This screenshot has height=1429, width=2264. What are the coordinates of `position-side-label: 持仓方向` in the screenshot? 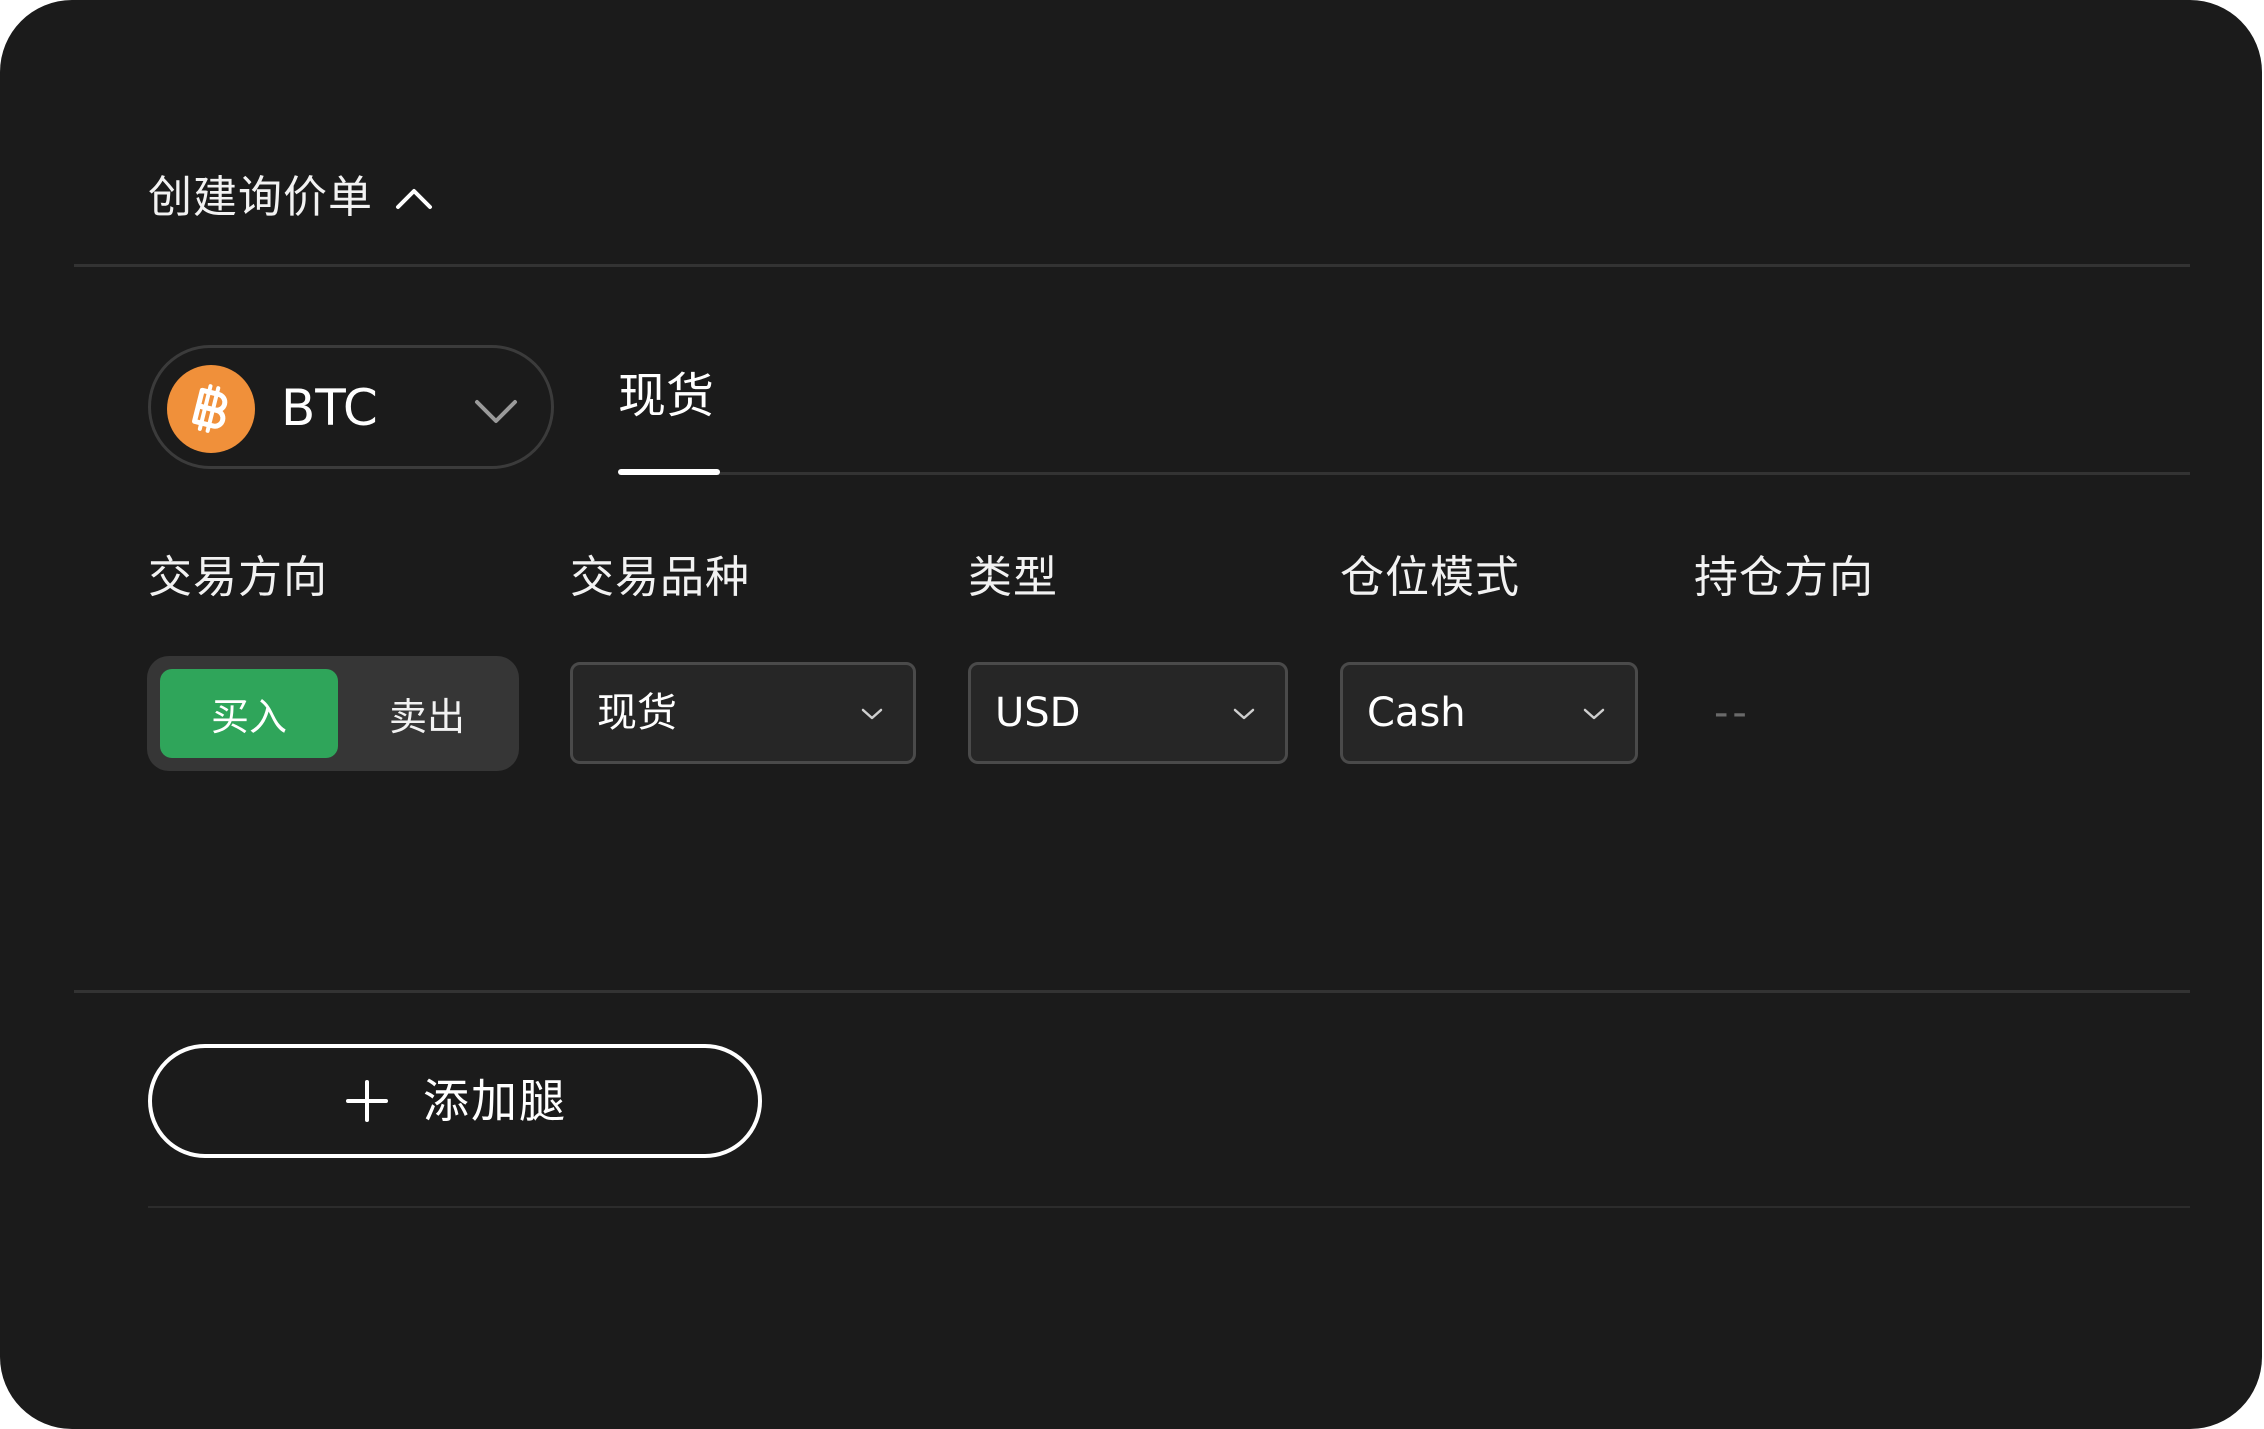 It's located at (1784, 577).